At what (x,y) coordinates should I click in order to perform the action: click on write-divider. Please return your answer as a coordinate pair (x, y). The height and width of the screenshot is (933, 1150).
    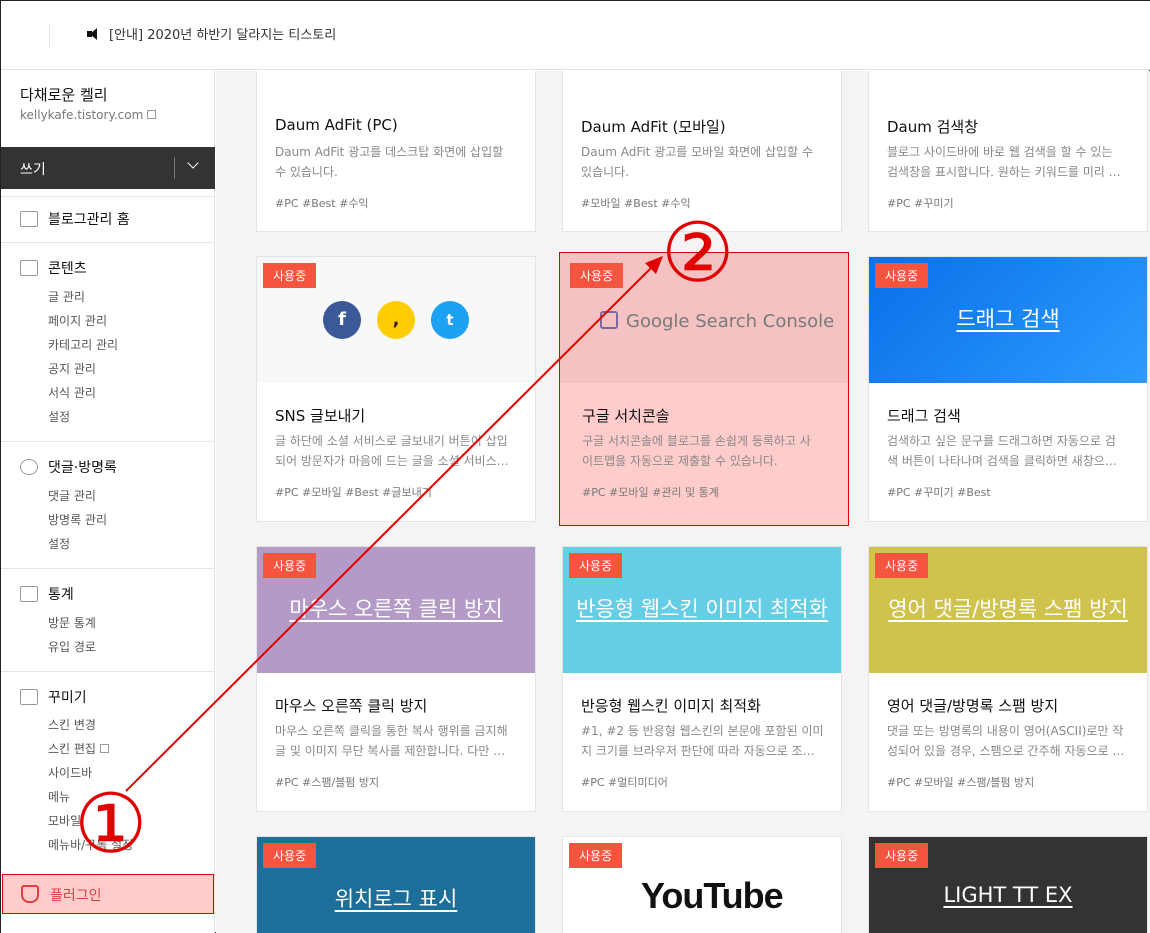
    Looking at the image, I should click on (174, 168).